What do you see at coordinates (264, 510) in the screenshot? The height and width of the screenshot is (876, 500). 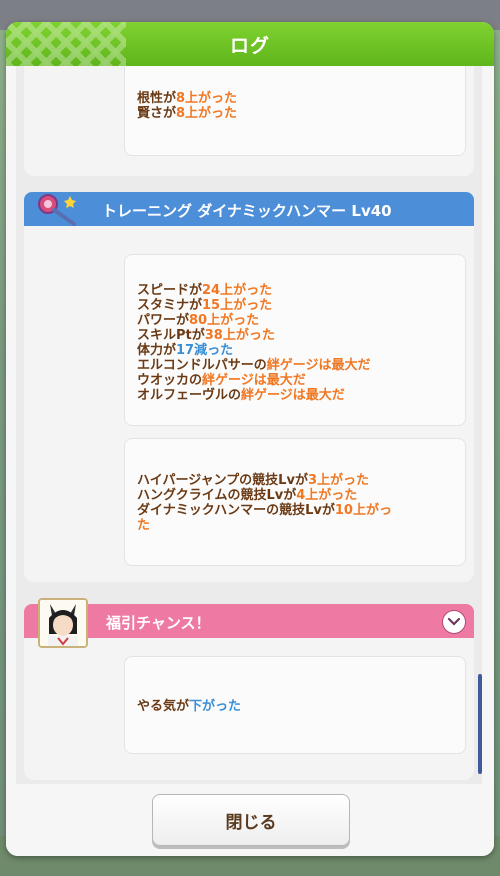 I see `log-line: ダイナミックハンマーの競技Lvが10上がっ` at bounding box center [264, 510].